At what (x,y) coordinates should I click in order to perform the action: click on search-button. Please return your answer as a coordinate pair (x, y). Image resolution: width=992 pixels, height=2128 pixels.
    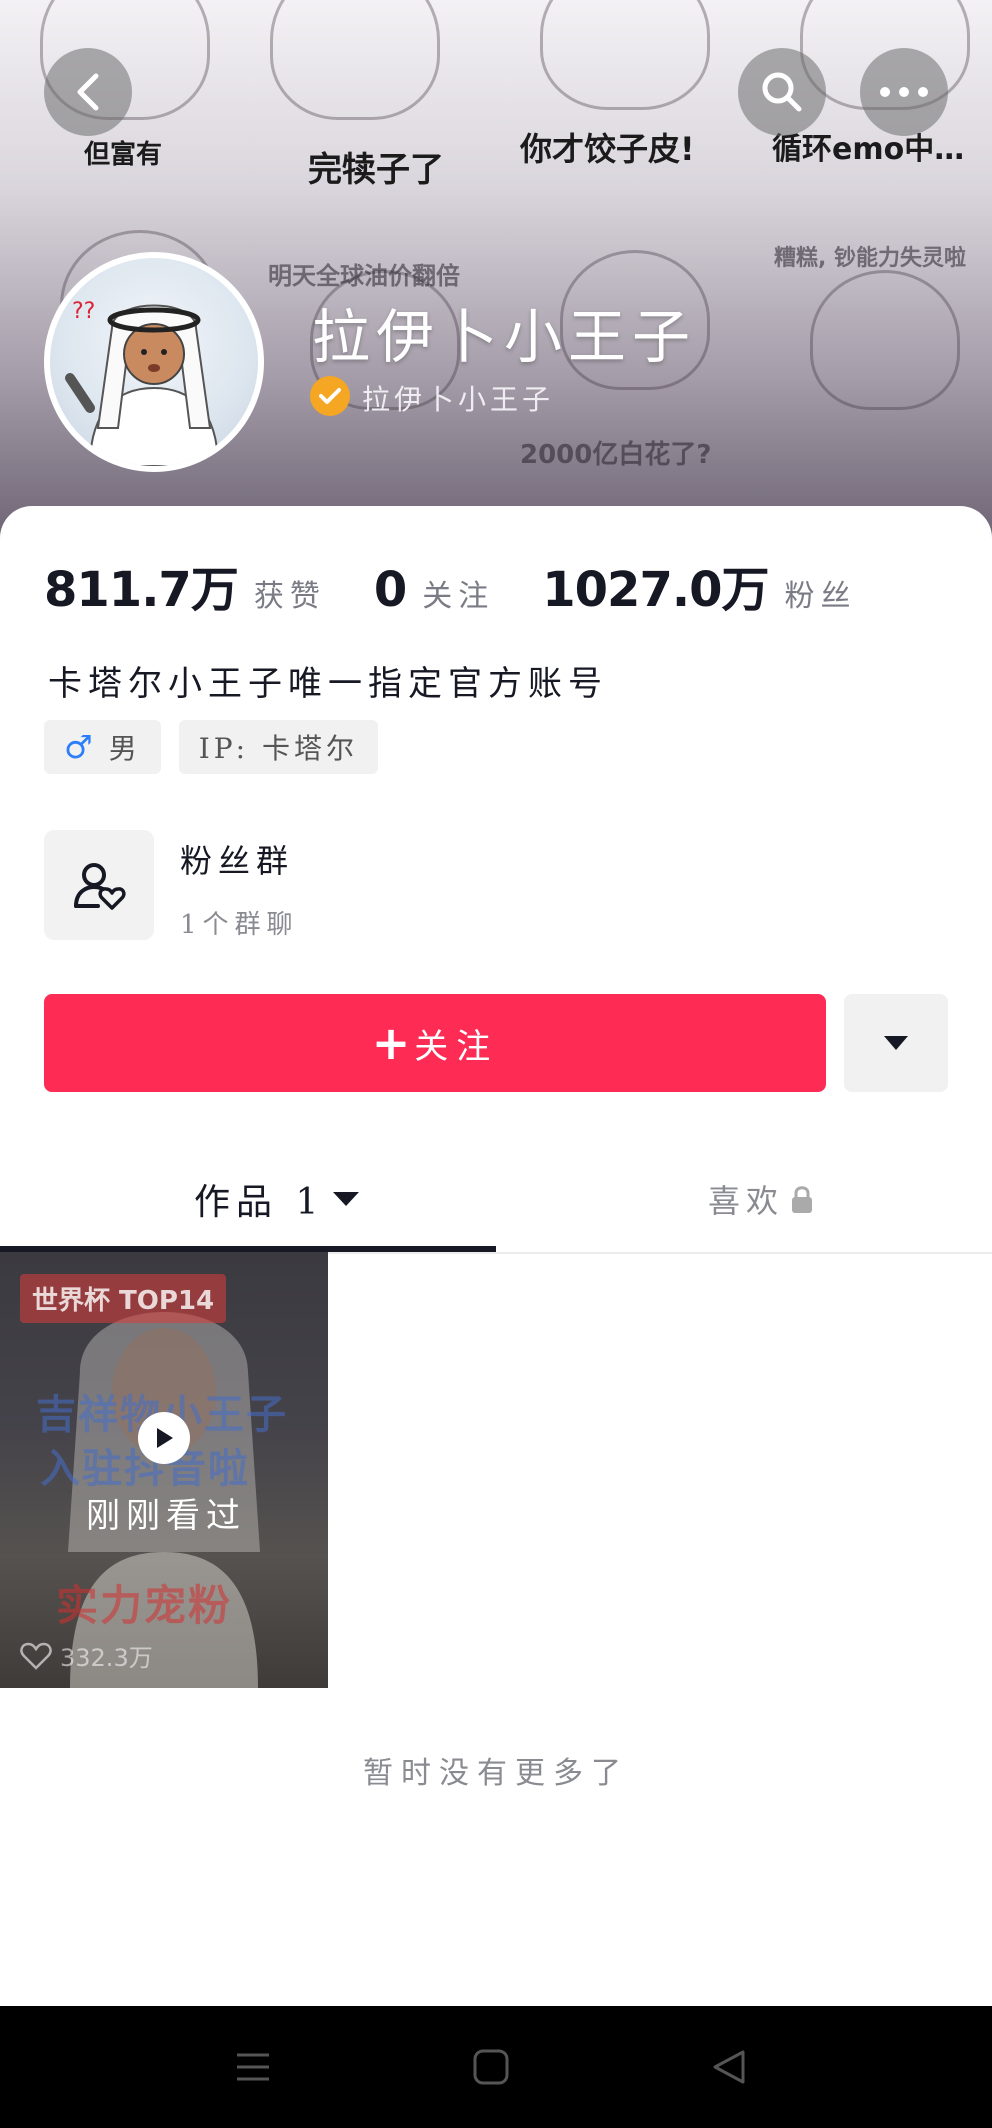
    Looking at the image, I should click on (782, 92).